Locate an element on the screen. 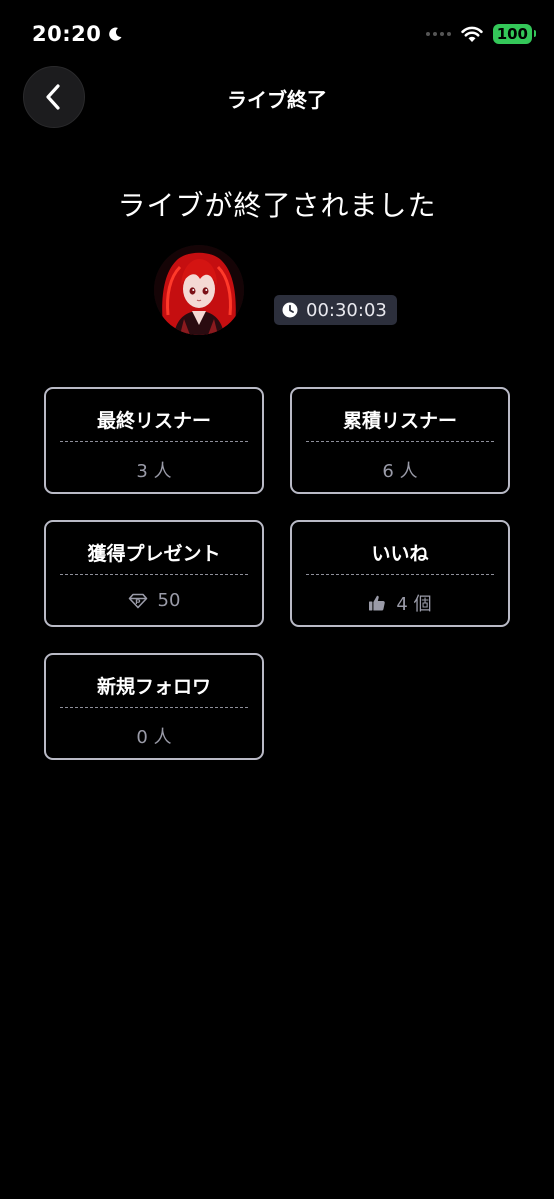  moon-icon is located at coordinates (115, 34).